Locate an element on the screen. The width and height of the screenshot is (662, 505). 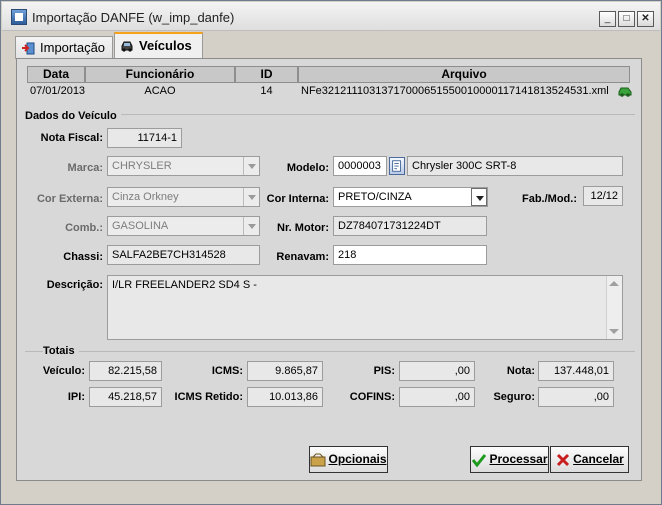
processar-button: Processar is located at coordinates (509, 459).